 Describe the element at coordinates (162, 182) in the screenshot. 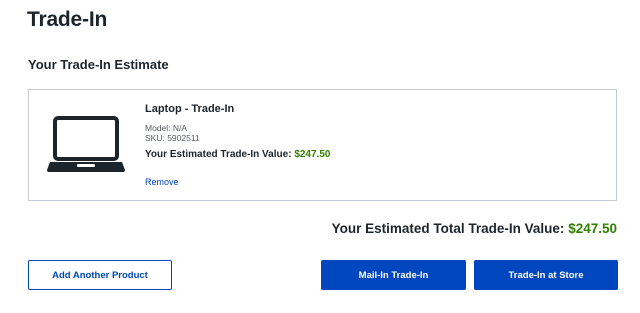

I see `remove-link: Remove` at that location.